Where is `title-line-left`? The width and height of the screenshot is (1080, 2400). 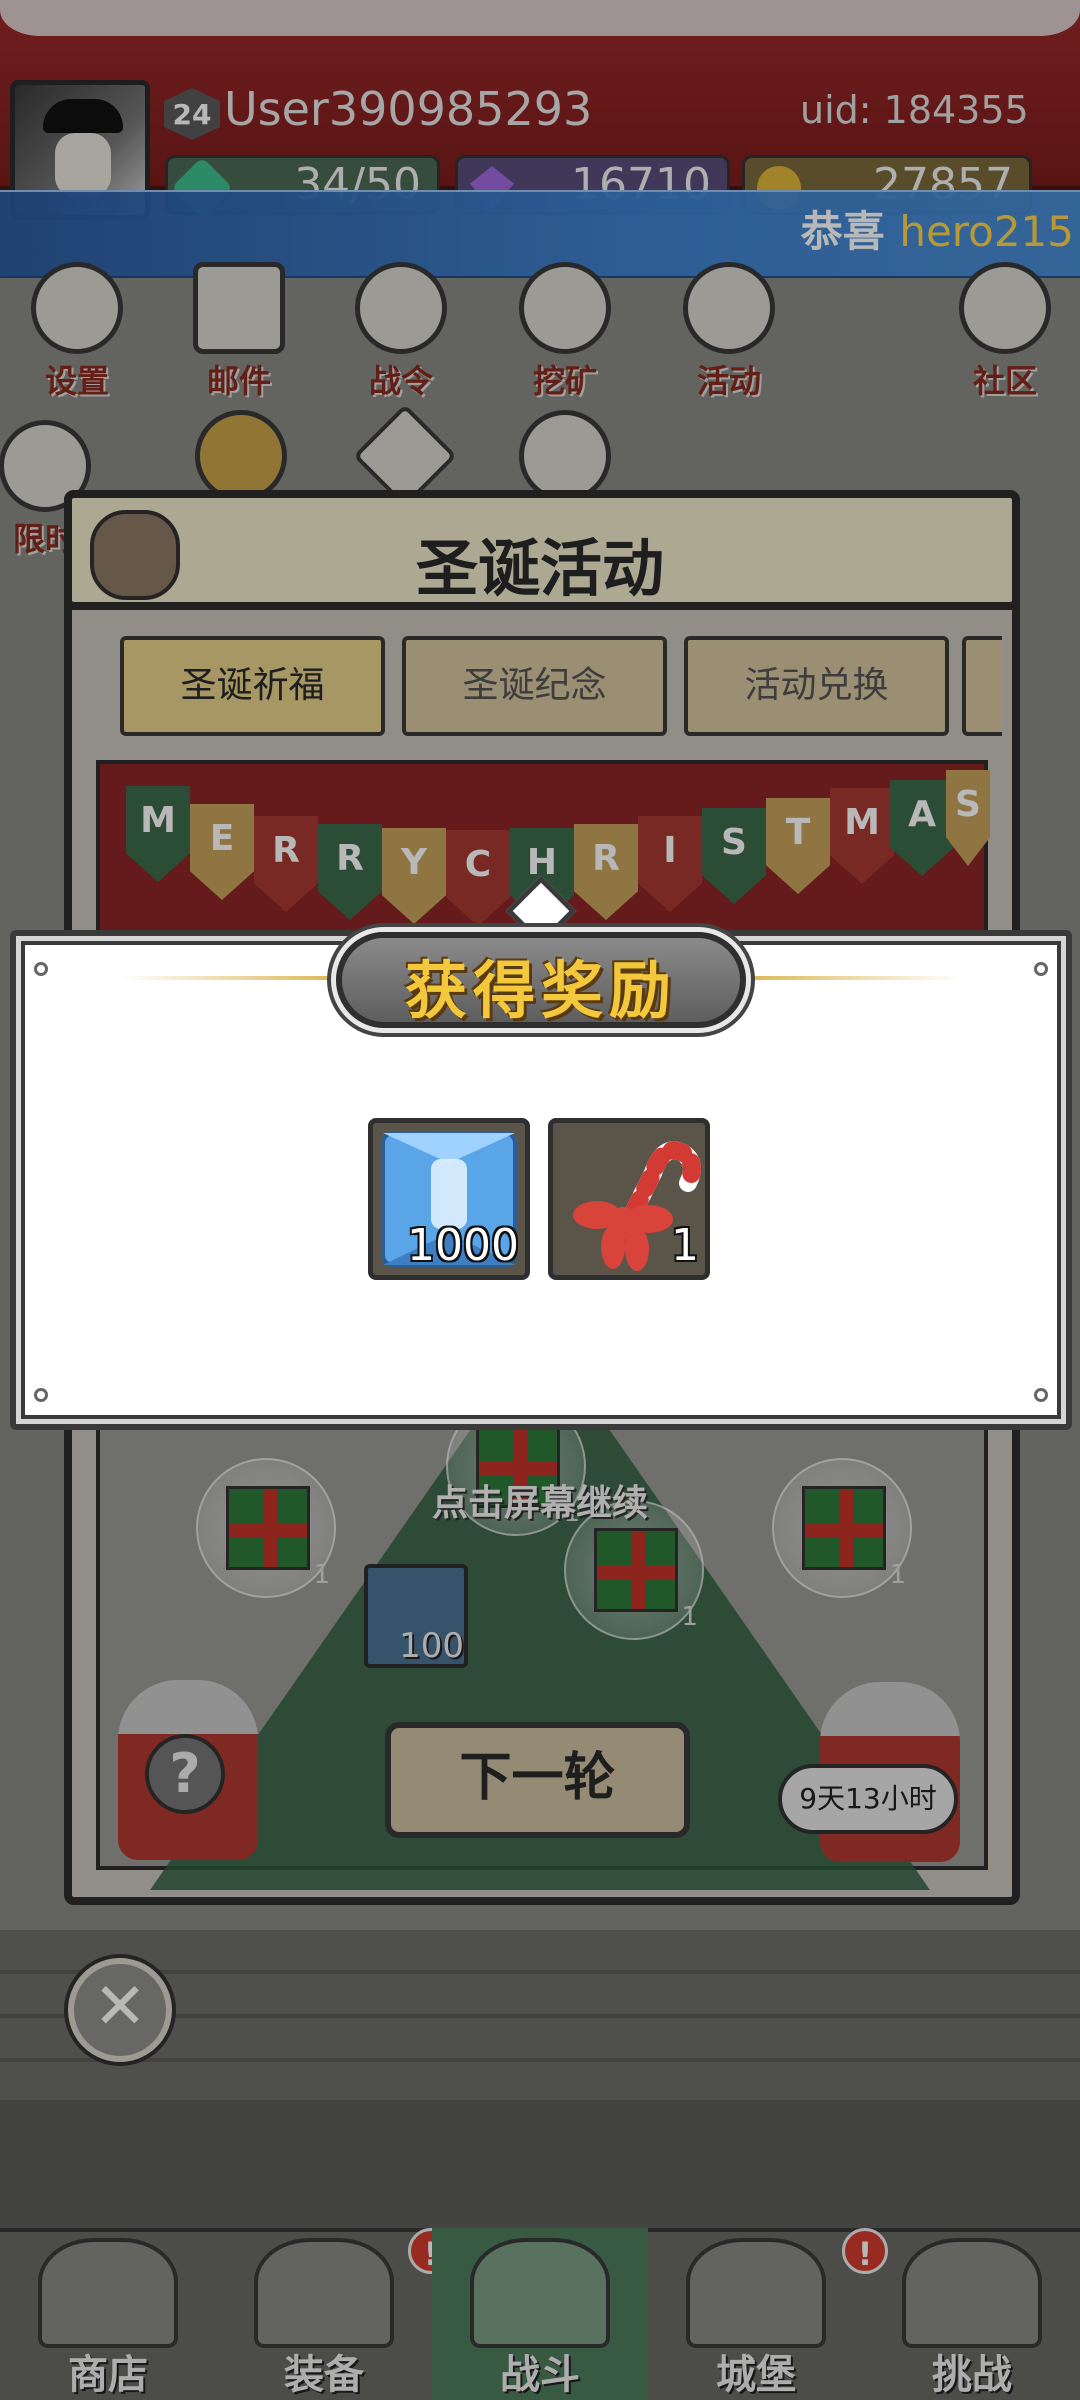
title-line-left is located at coordinates (235, 978).